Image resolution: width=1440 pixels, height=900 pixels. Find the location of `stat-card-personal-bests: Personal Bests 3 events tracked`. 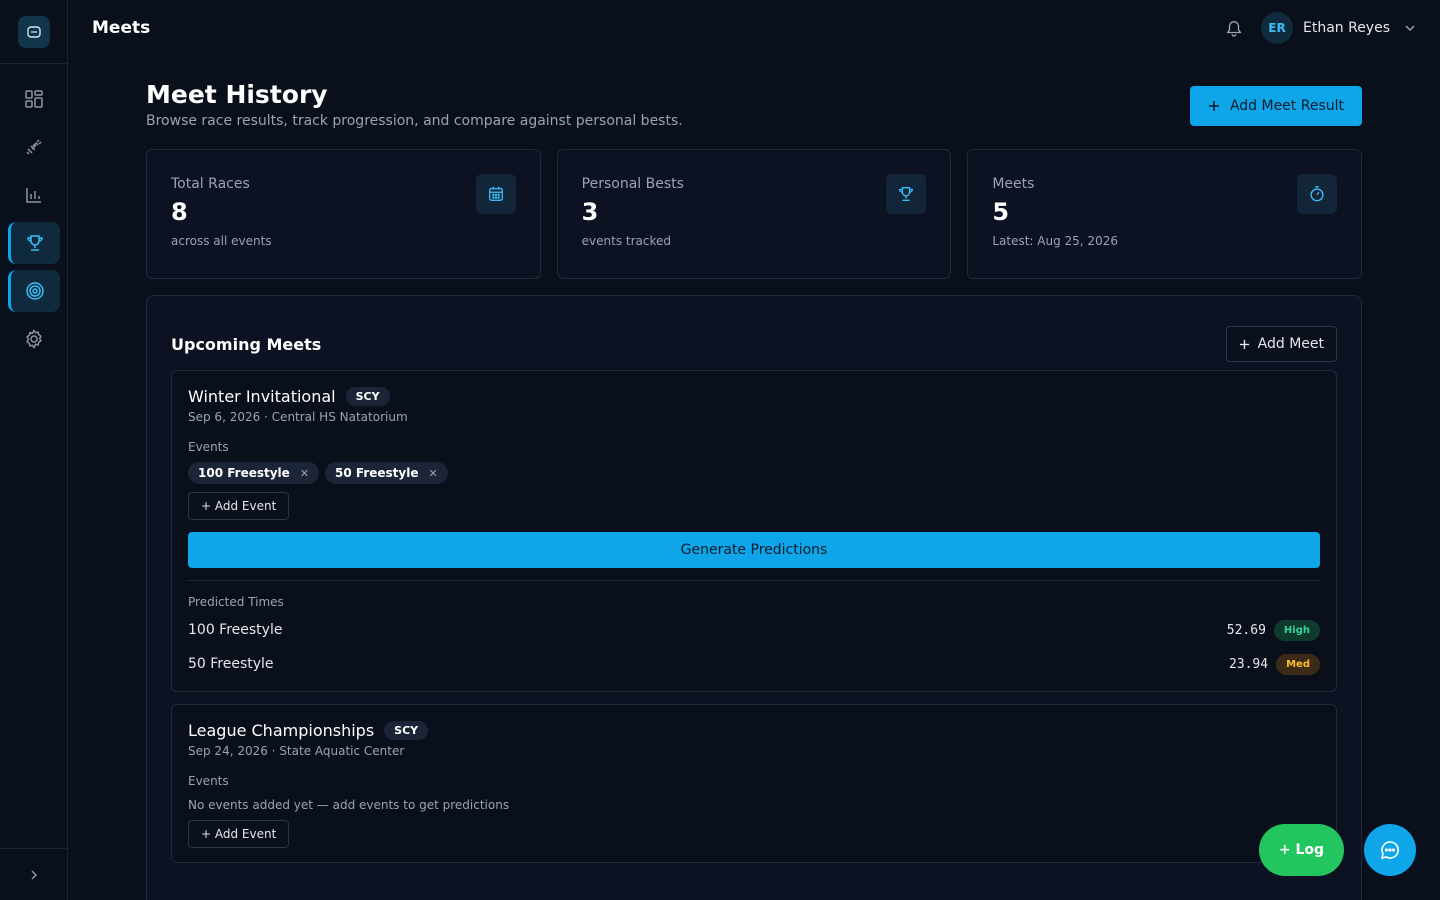

stat-card-personal-bests: Personal Bests 3 events tracked is located at coordinates (754, 214).